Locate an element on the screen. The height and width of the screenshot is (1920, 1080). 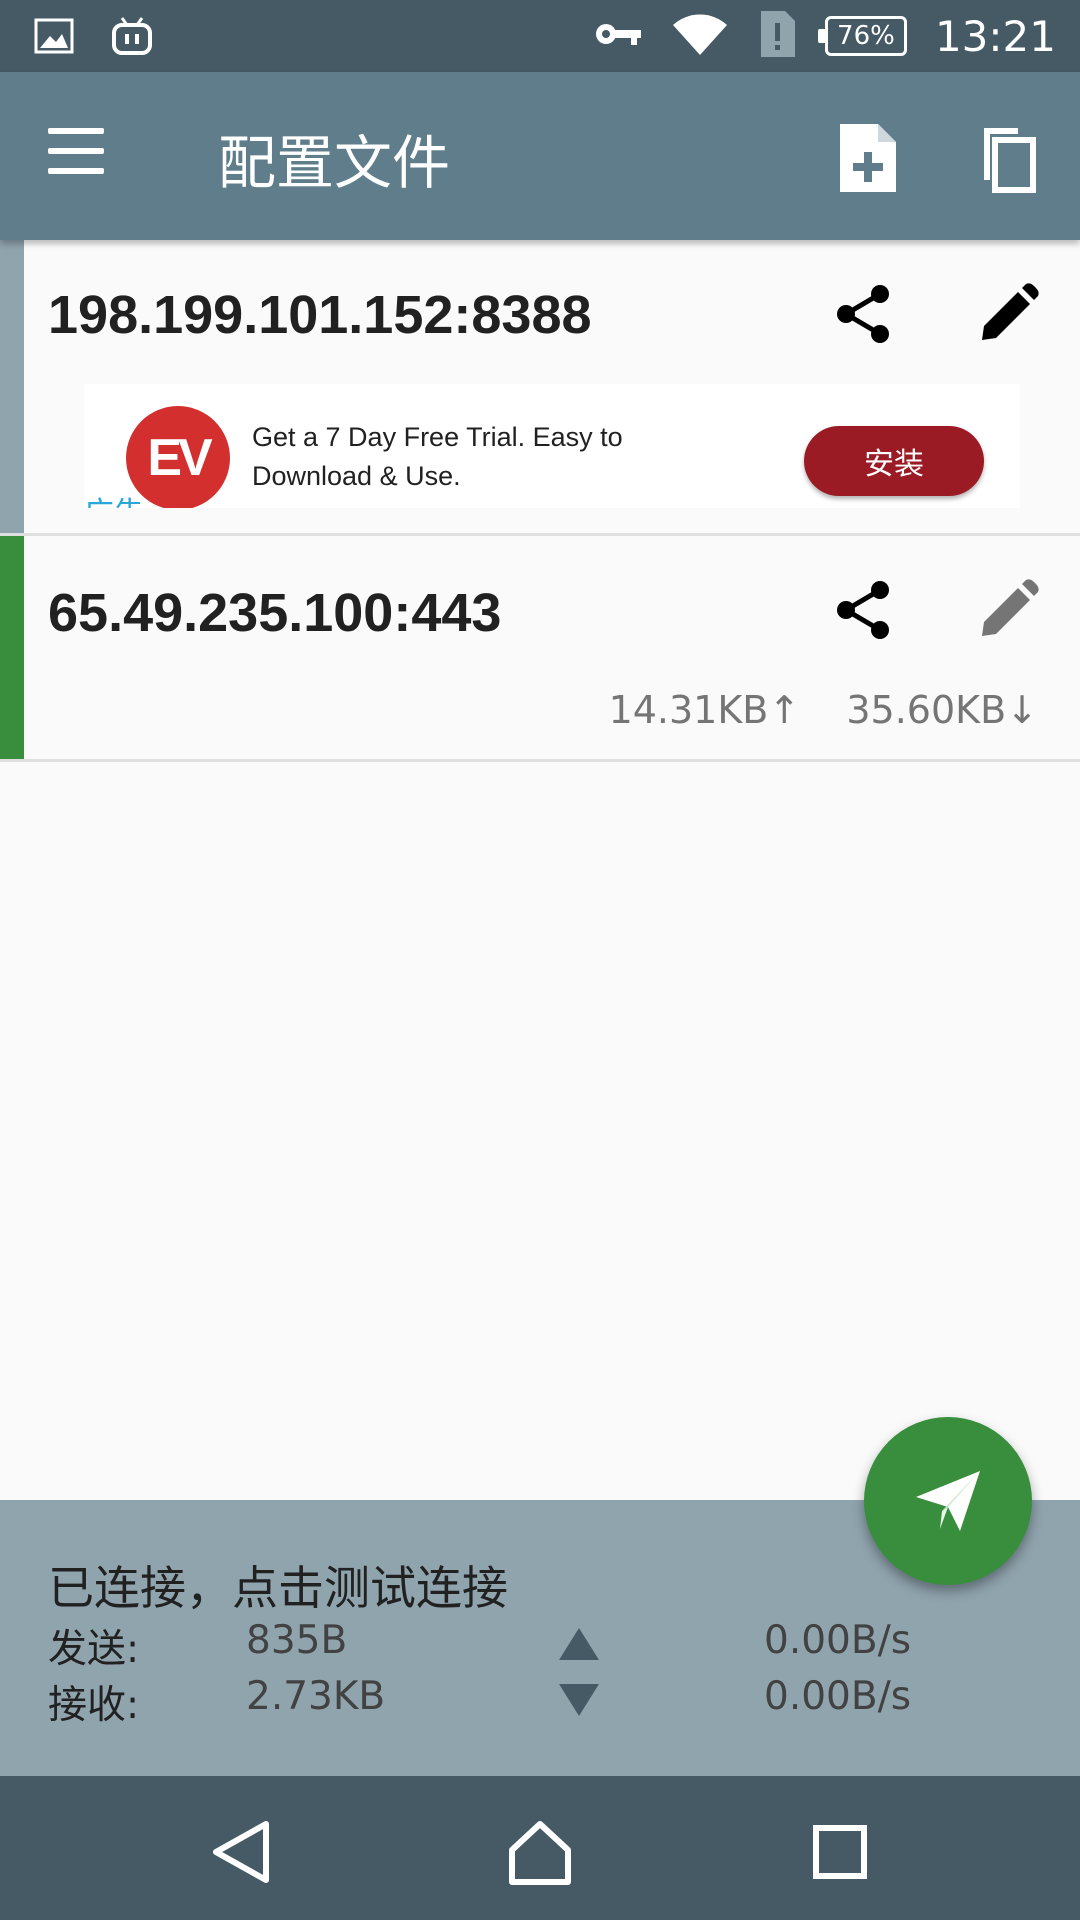
receive-label: 接收: is located at coordinates (94, 1705).